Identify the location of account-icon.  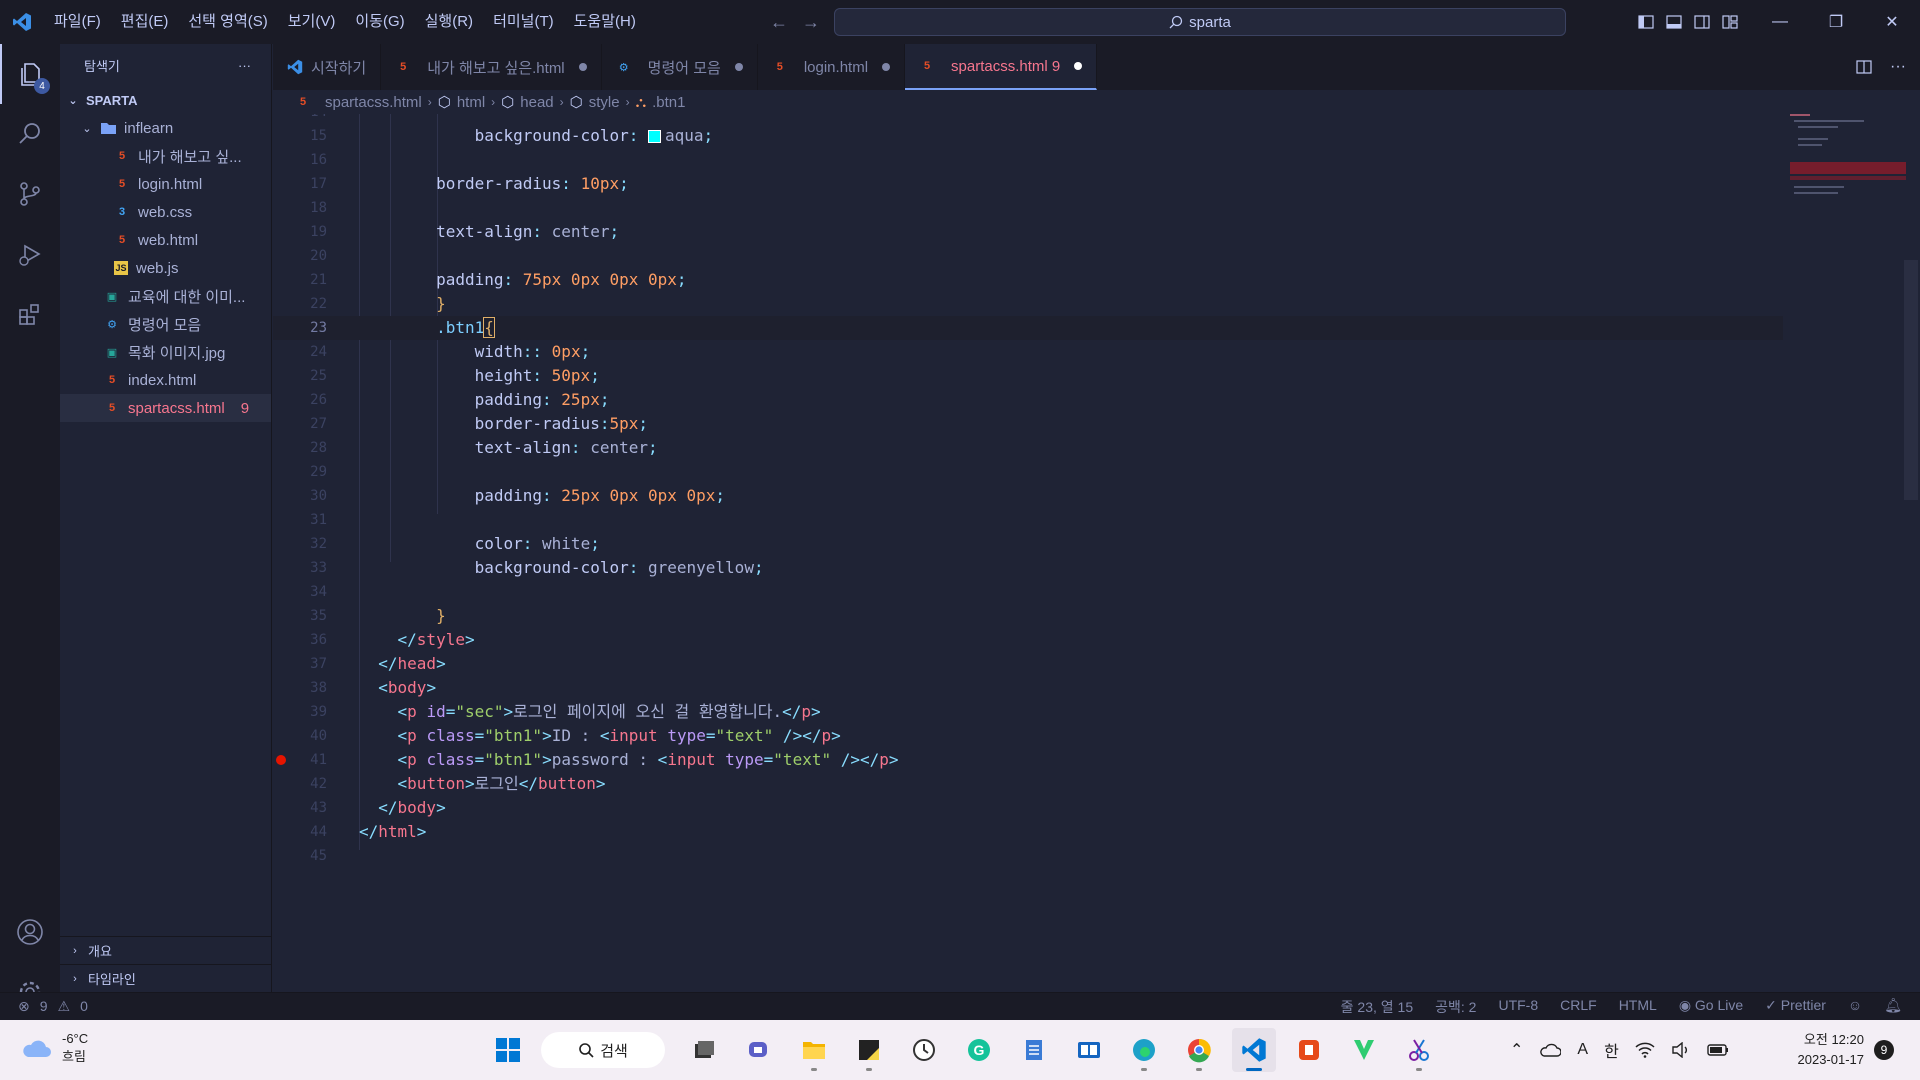
(30, 932).